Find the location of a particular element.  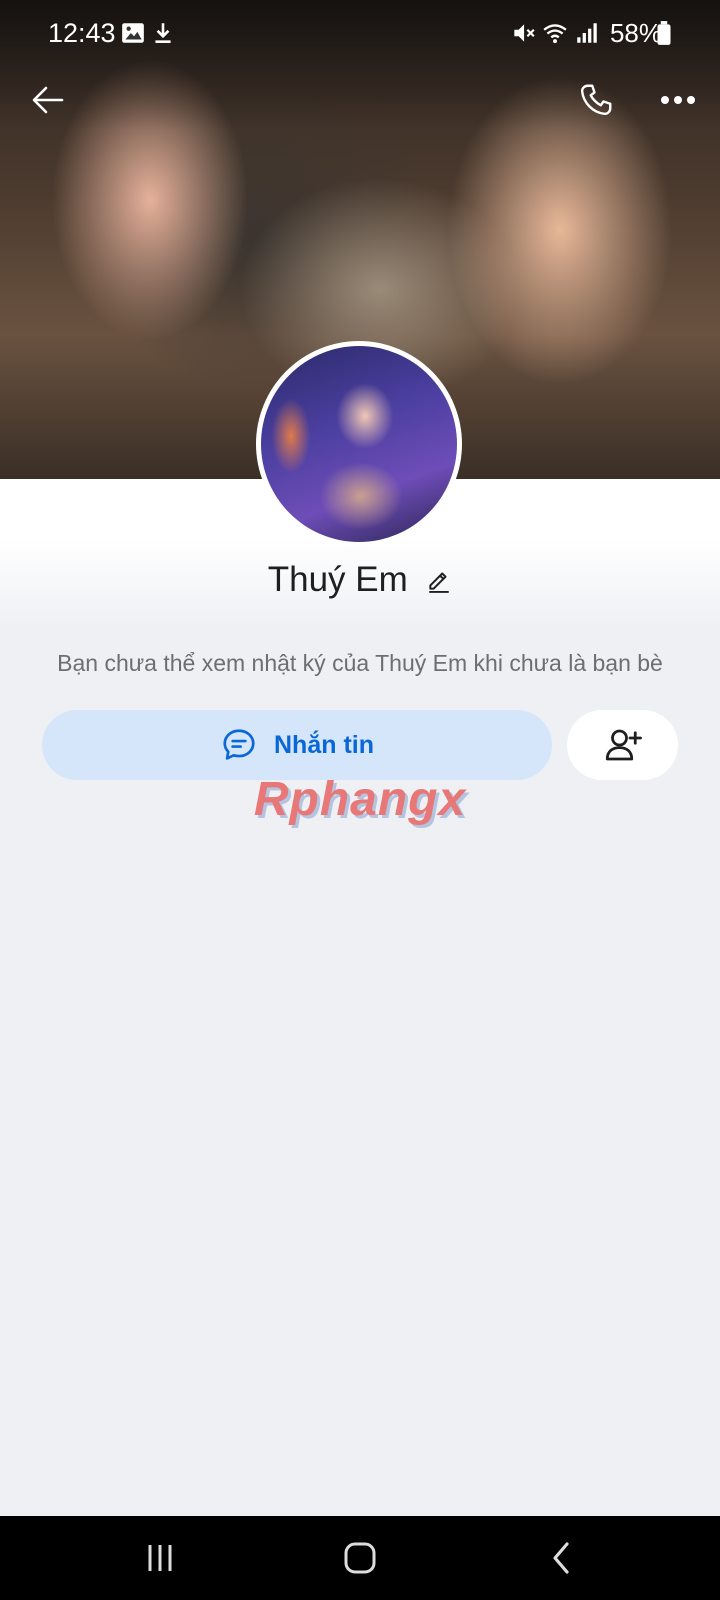

phone-icon is located at coordinates (596, 100).